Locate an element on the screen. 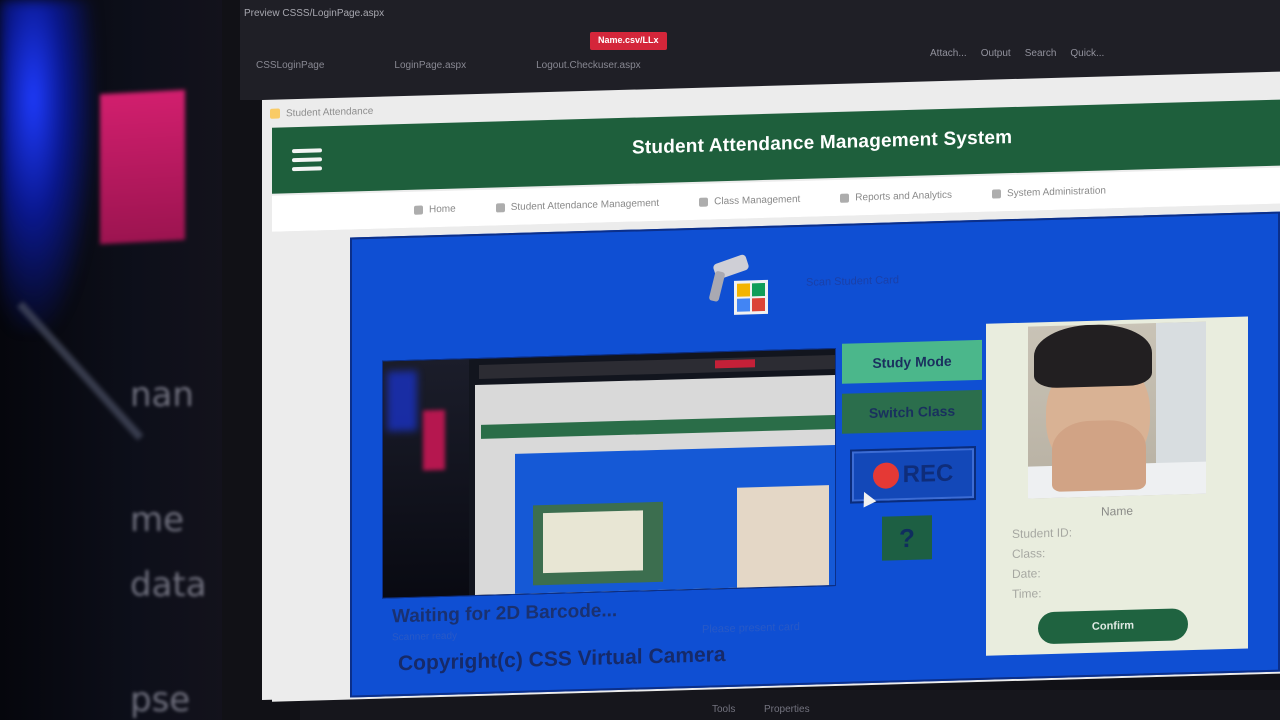 This screenshot has height=720, width=1280. nav-item-reports: Reports and Analytics is located at coordinates (896, 196).